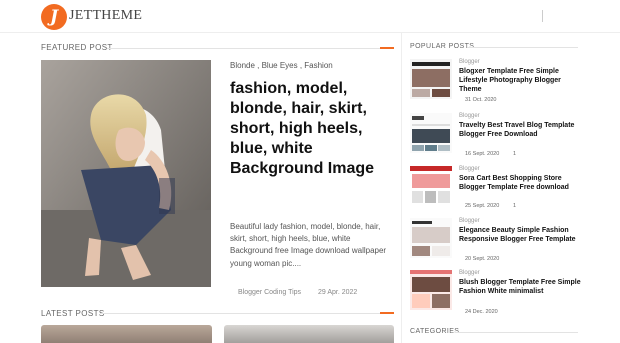  What do you see at coordinates (401, 188) in the screenshot?
I see `sidebar-divider` at bounding box center [401, 188].